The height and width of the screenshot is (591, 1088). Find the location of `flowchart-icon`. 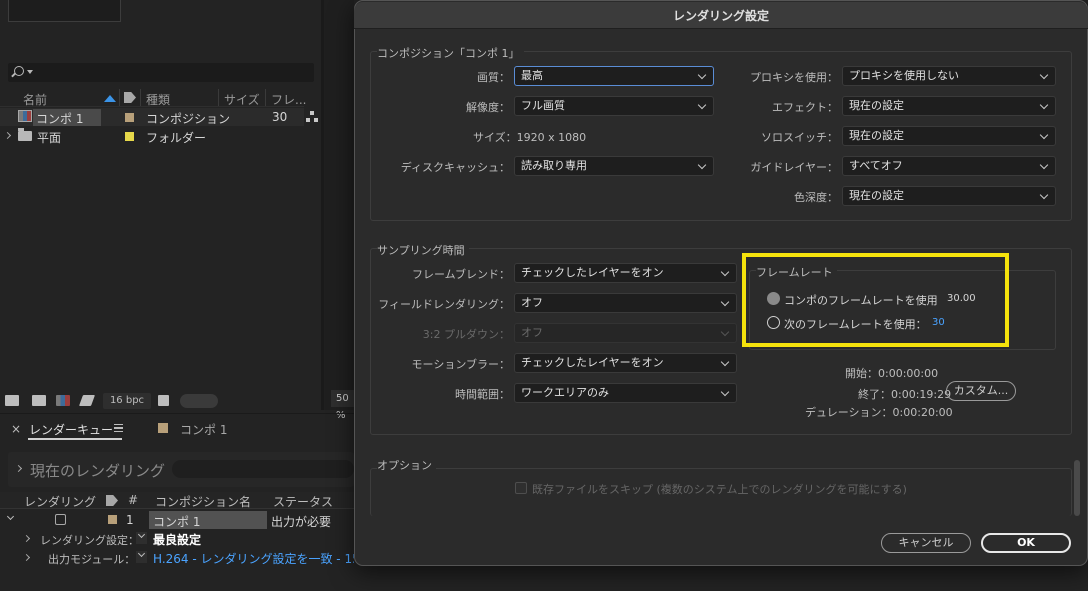

flowchart-icon is located at coordinates (312, 116).